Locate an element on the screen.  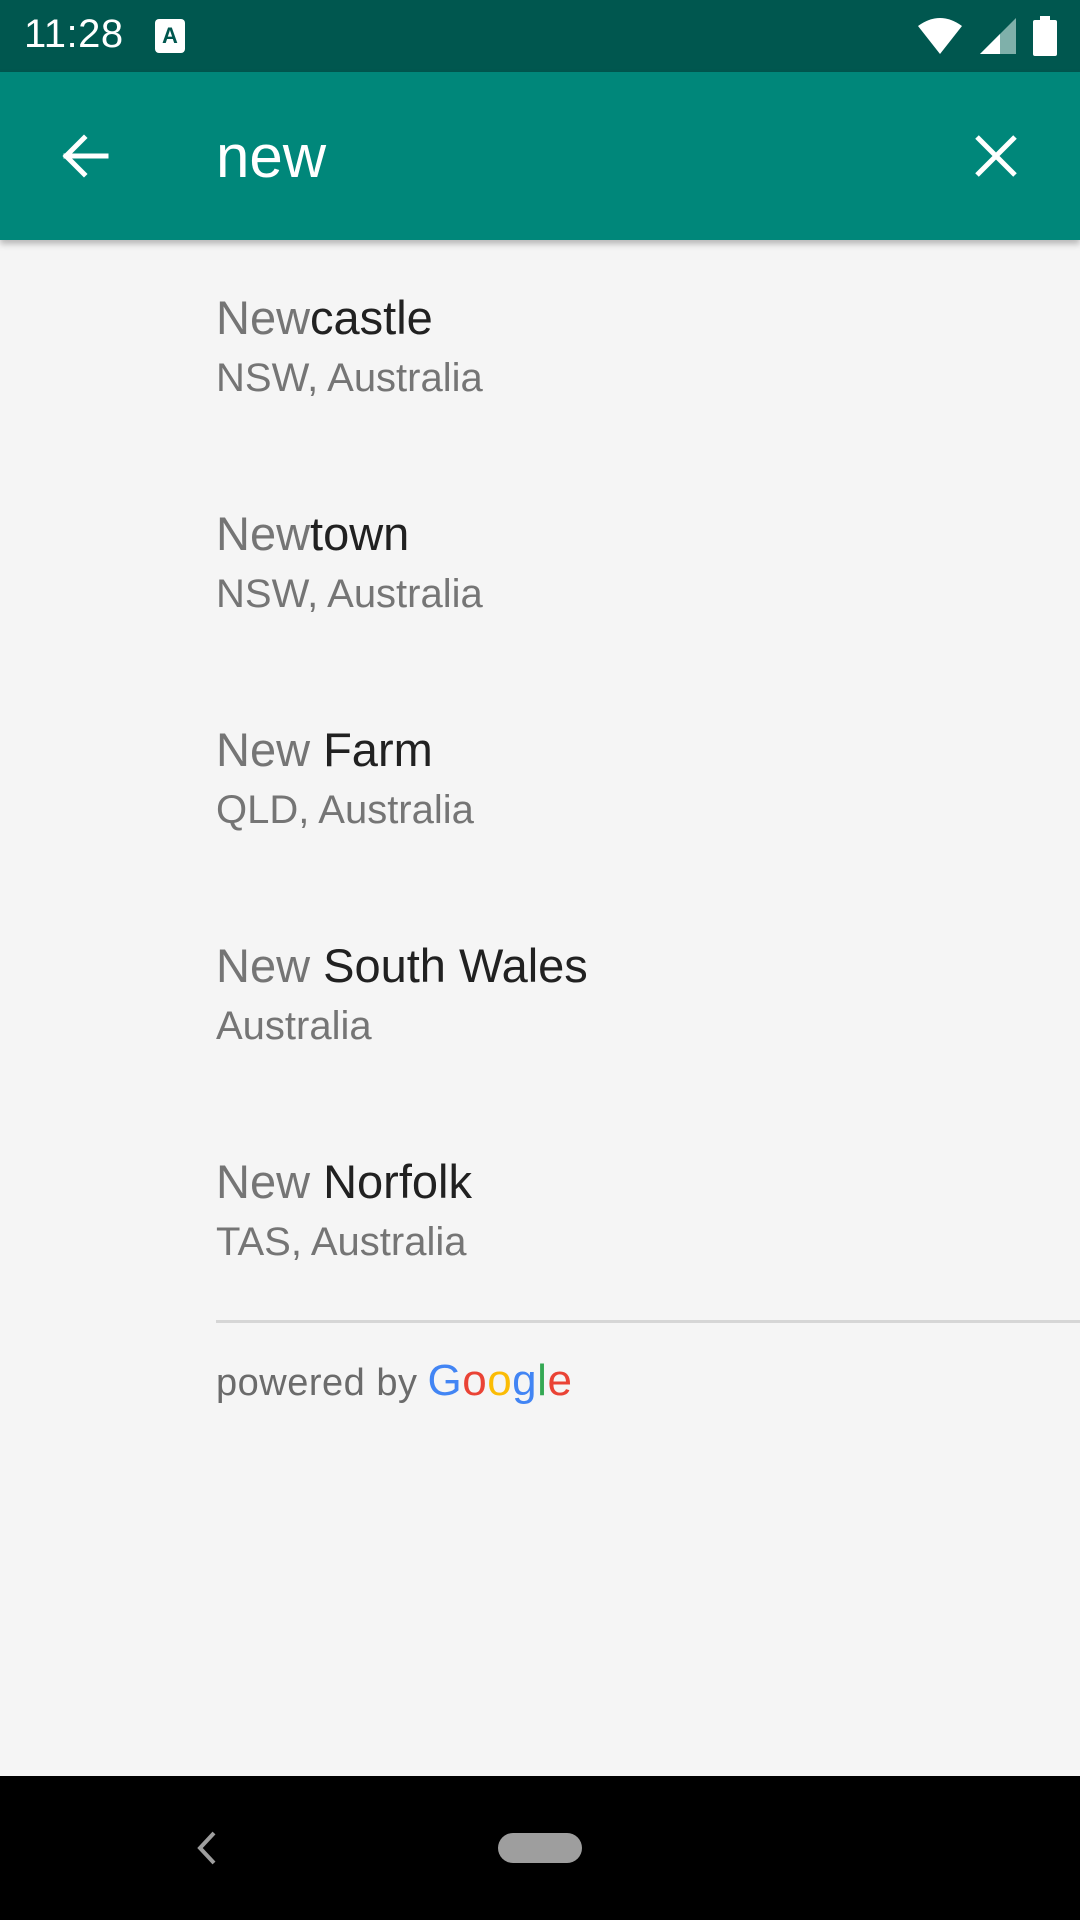
nav-back-button is located at coordinates (206, 1848).